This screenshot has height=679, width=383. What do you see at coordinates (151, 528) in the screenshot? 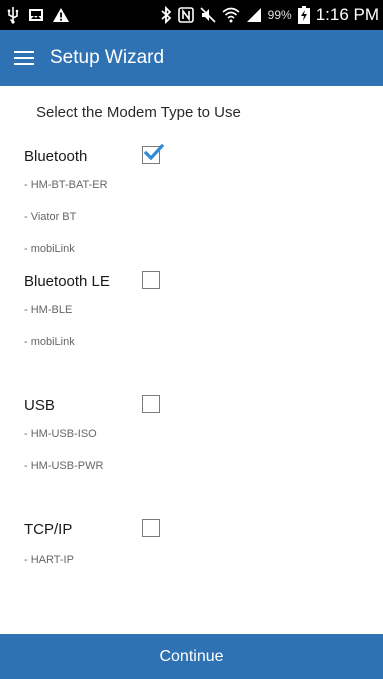
I see `tcp-ip-checkbox` at bounding box center [151, 528].